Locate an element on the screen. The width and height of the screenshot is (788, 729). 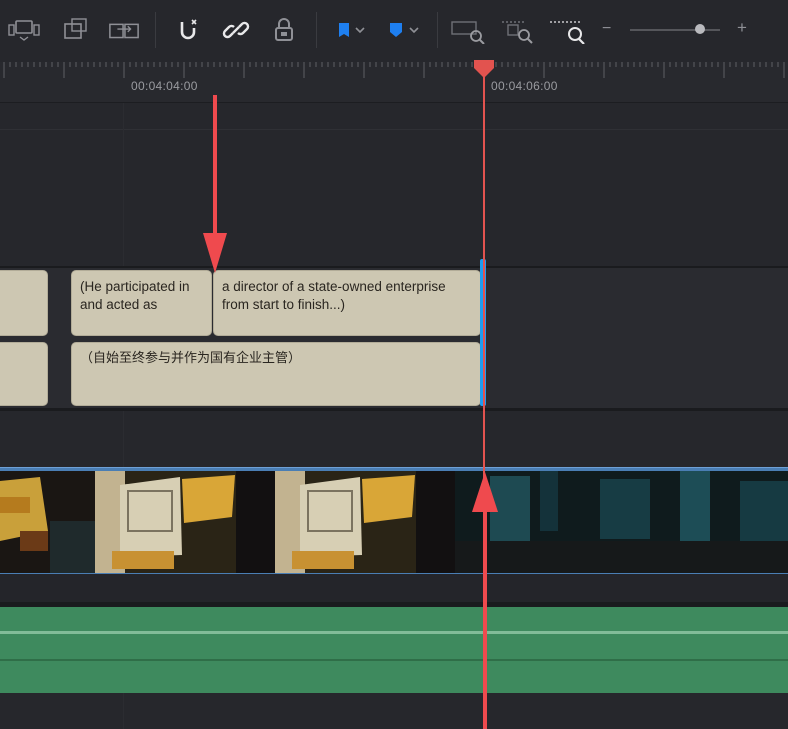
zoom-in-button: + is located at coordinates (742, 28).